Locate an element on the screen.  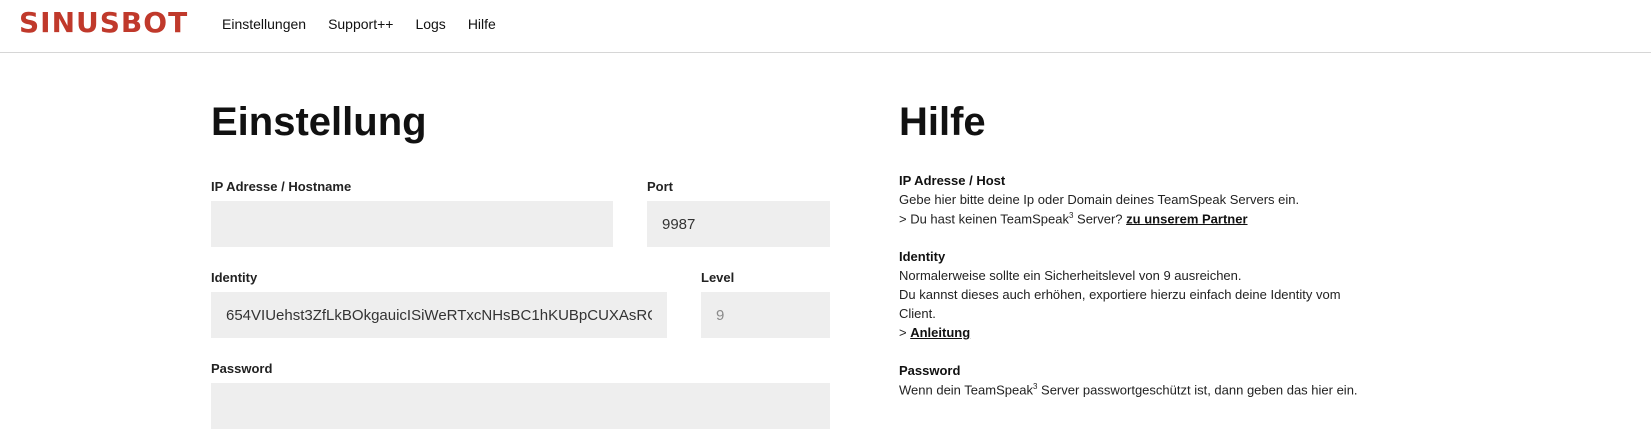
host-label: IP Adresse / Hostname is located at coordinates (281, 186).